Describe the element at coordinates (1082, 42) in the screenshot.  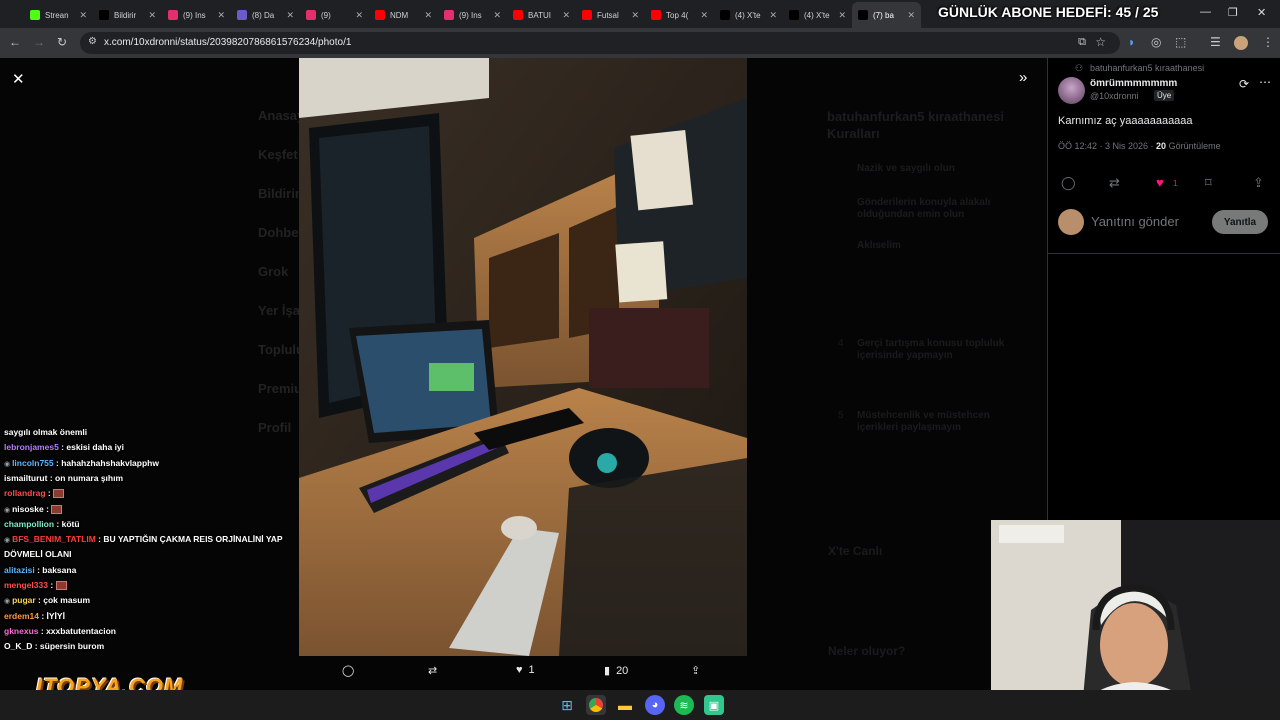
I see `install-app-icon: ⧉` at that location.